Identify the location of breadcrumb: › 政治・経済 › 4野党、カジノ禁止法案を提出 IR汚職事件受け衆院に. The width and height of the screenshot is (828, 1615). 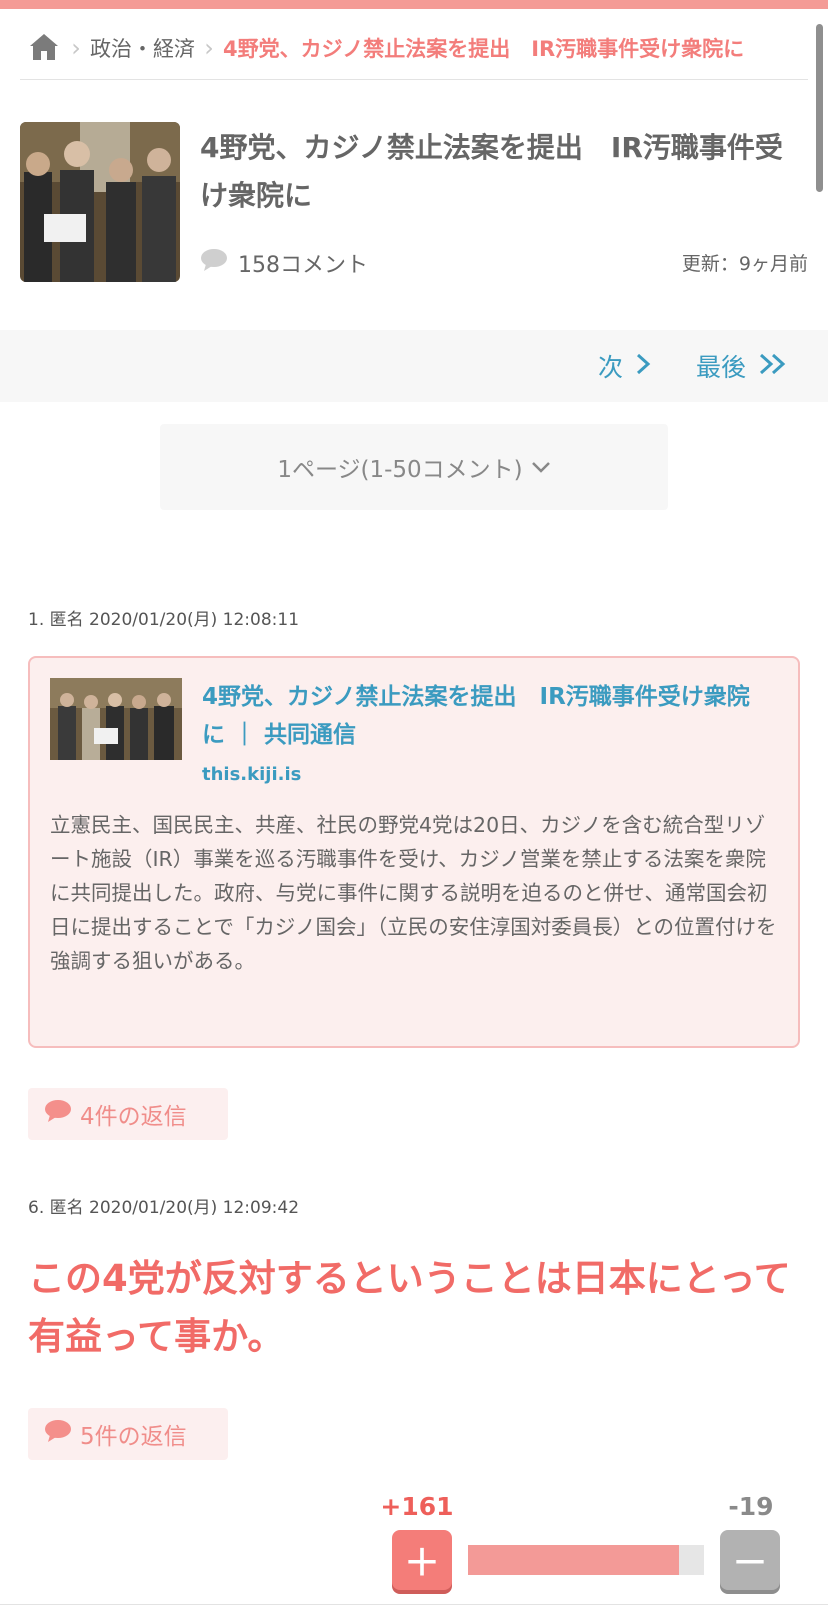
(418, 48).